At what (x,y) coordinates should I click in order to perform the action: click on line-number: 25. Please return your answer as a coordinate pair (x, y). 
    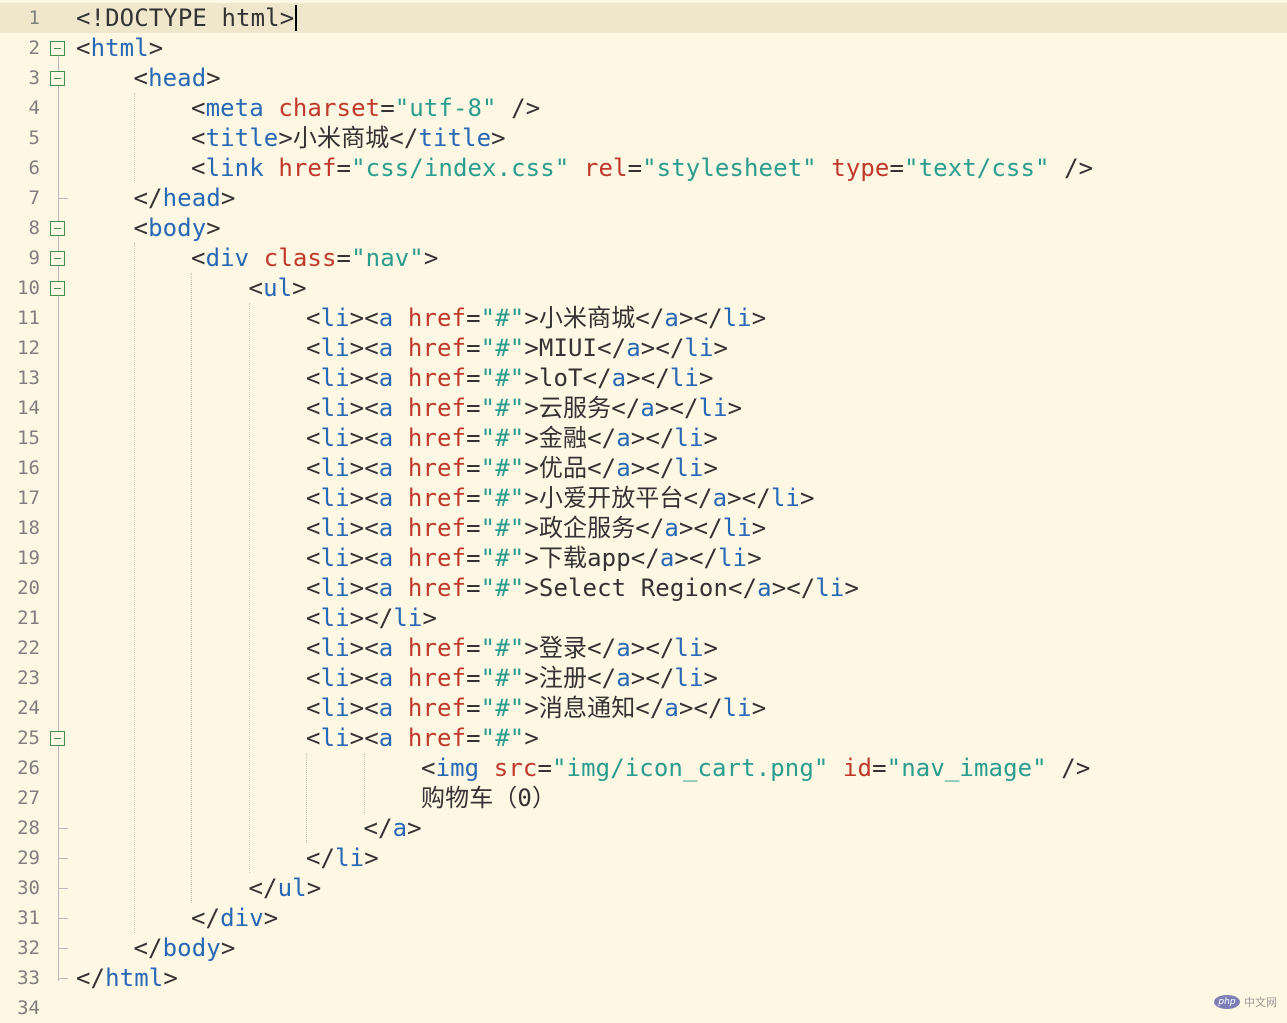
    Looking at the image, I should click on (28, 738).